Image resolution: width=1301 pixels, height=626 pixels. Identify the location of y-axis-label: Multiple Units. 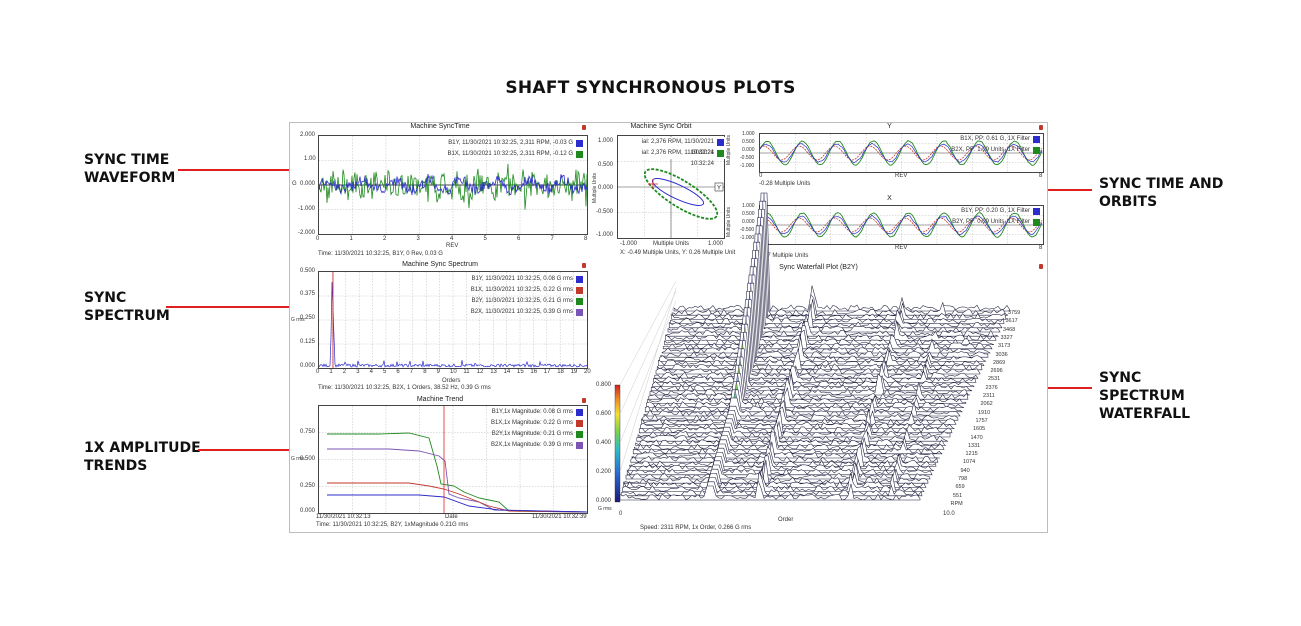
(729, 150).